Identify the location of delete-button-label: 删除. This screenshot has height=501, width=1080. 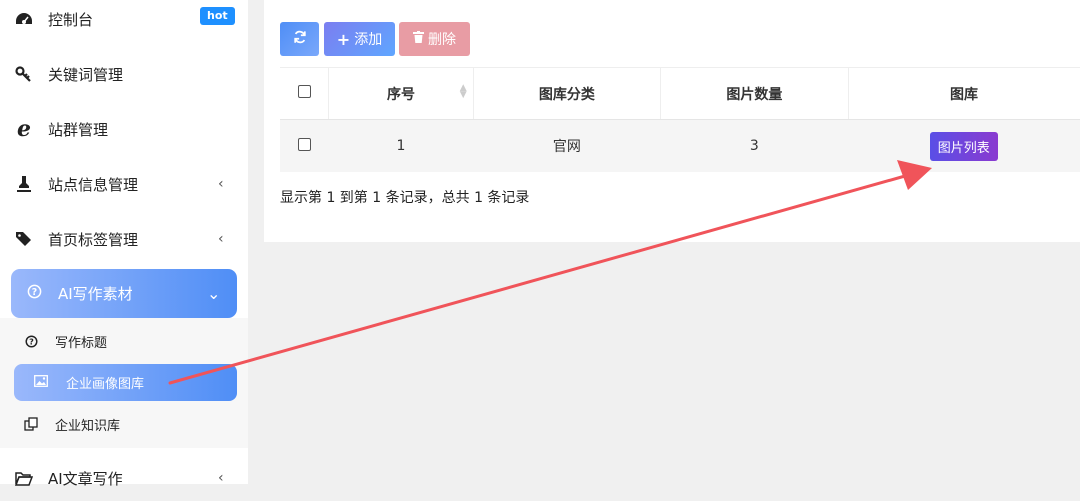
(442, 40).